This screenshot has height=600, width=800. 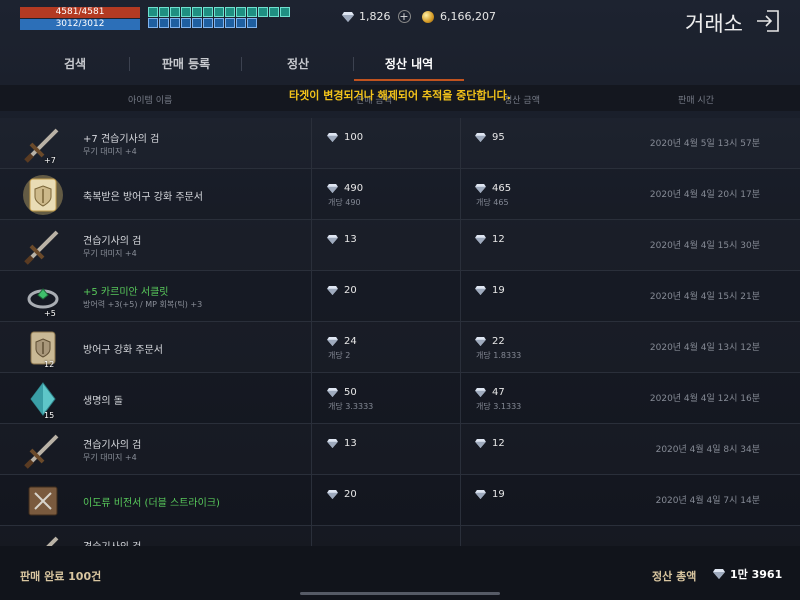 What do you see at coordinates (350, 290) in the screenshot?
I see `sale-price-value: 20` at bounding box center [350, 290].